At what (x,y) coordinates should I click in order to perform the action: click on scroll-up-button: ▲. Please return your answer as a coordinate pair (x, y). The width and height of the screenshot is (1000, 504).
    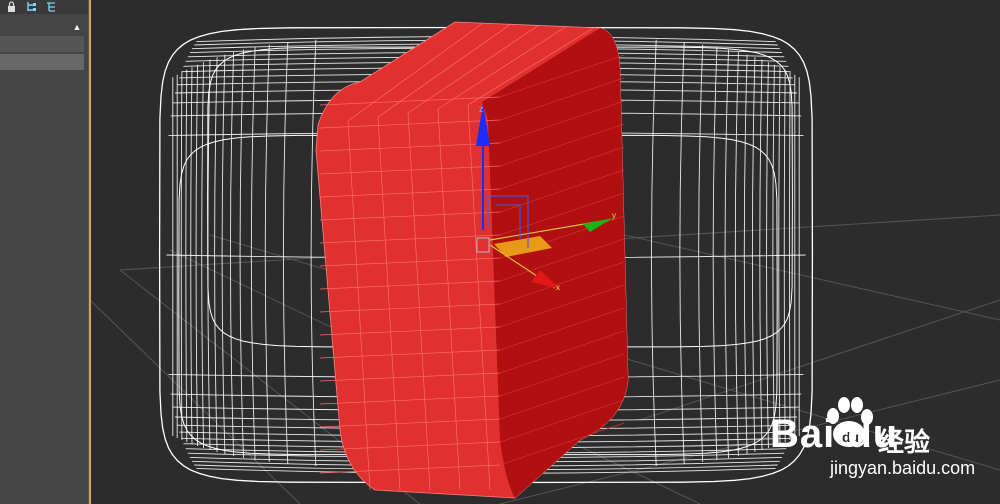
    Looking at the image, I should click on (77, 27).